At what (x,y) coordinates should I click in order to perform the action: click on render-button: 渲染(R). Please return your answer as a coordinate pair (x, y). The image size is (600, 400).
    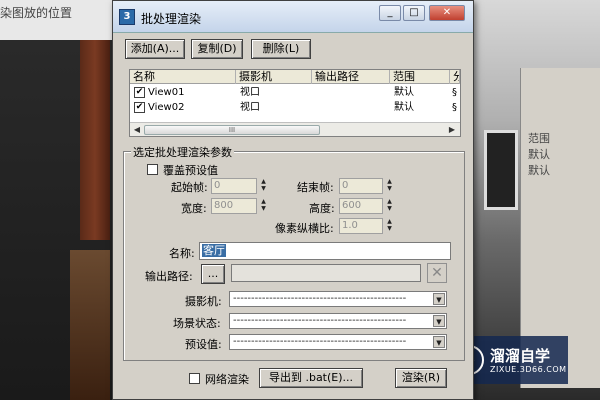
    Looking at the image, I should click on (421, 378).